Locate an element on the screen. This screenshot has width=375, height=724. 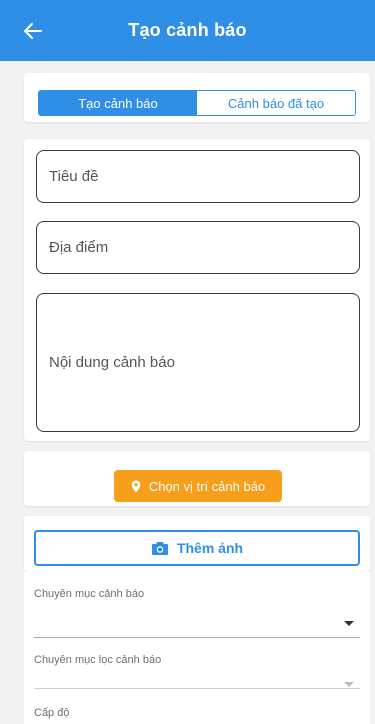
tab-segment-control: Tạo cảnh báo Cảnh báo đã tạo is located at coordinates (197, 103).